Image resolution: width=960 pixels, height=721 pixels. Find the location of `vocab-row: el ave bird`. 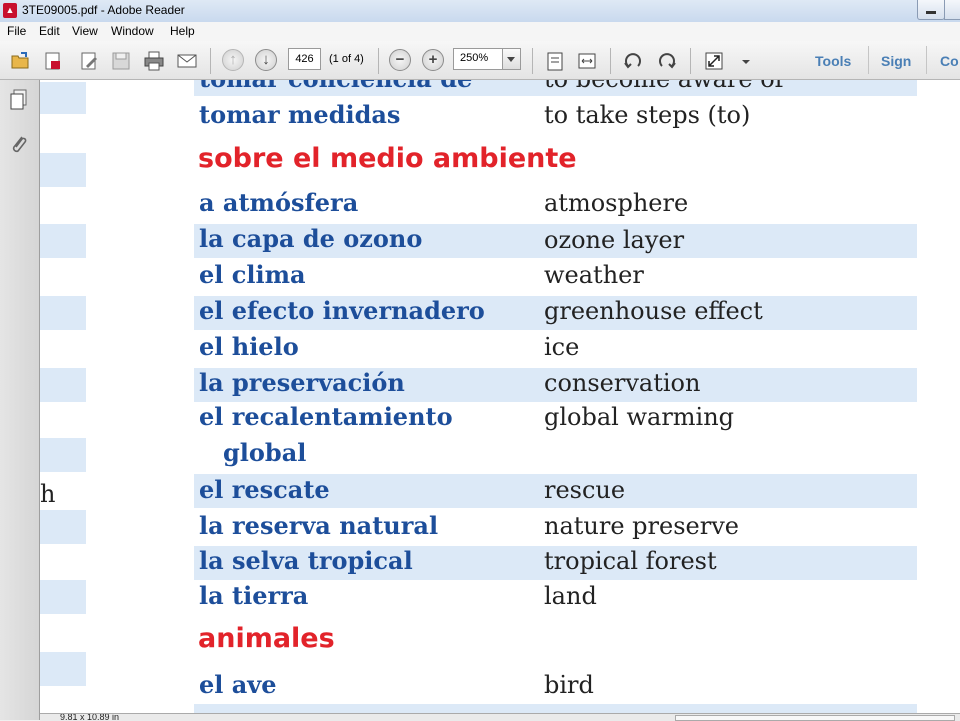

vocab-row: el ave bird is located at coordinates (555, 685).